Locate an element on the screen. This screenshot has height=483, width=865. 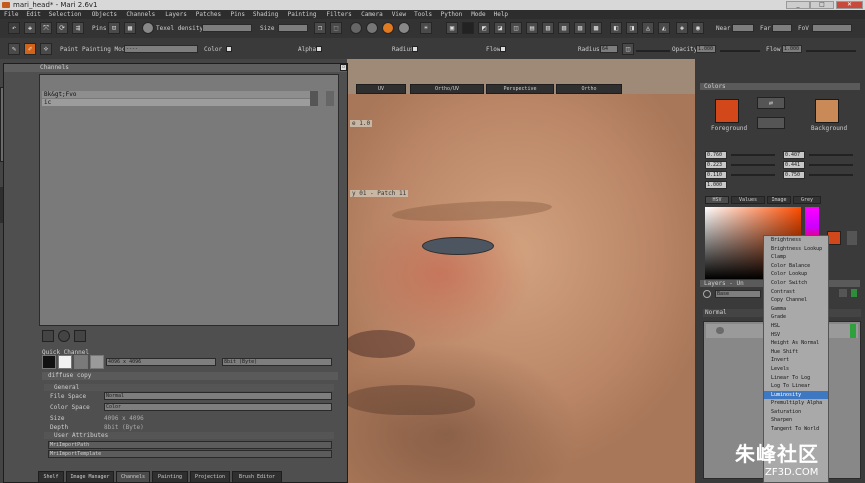
quick-grey2-swatch is located at coordinates (97, 362).